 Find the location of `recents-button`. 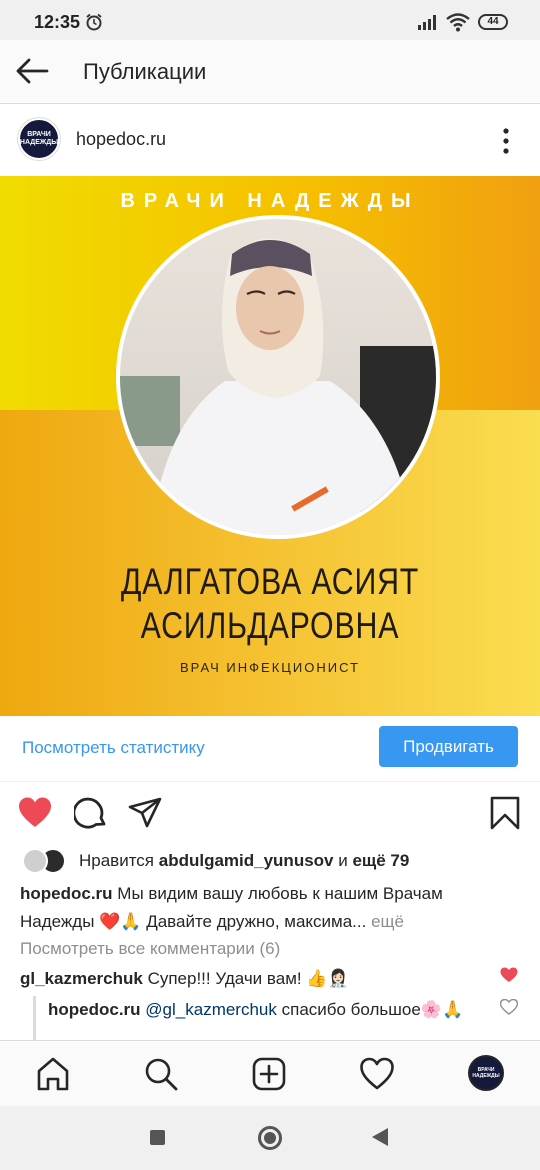

recents-button is located at coordinates (157, 1137).